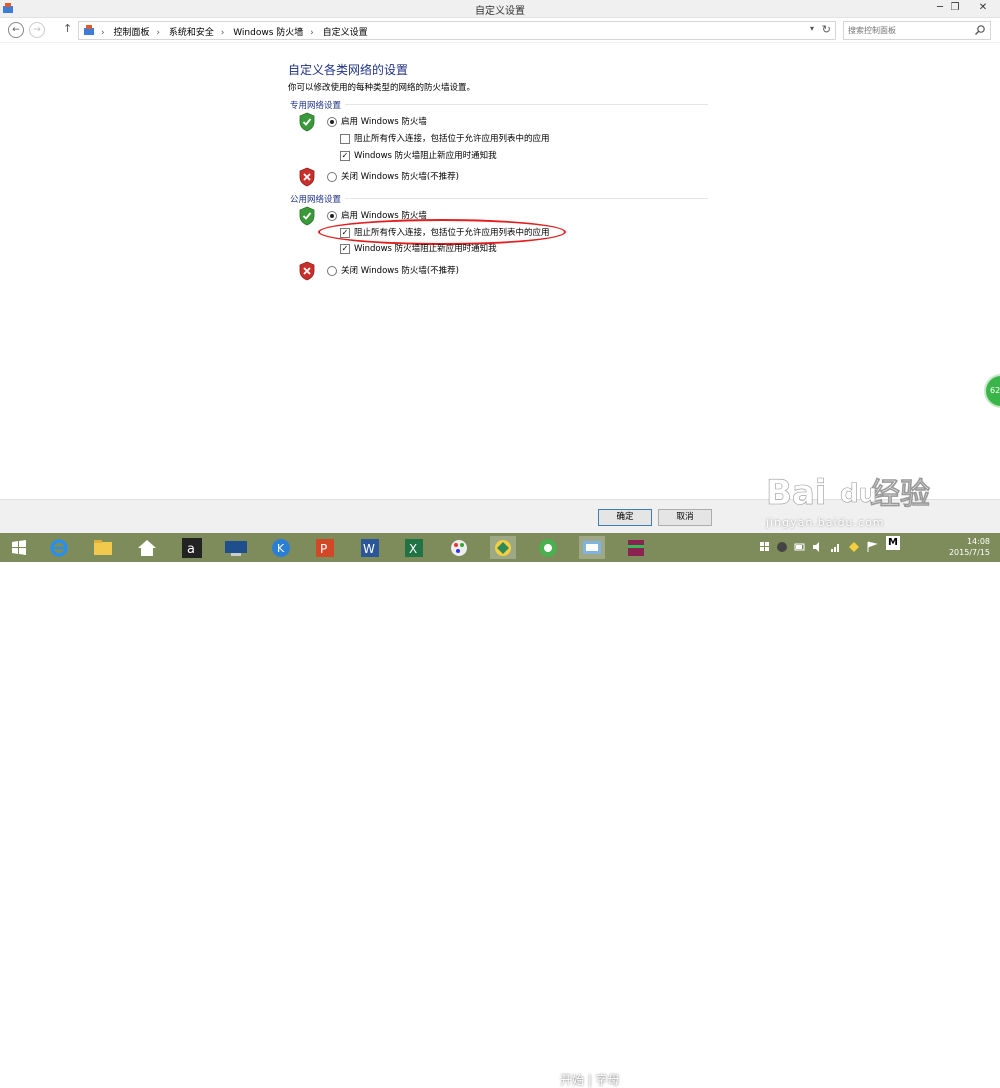 This screenshot has width=1000, height=1088. Describe the element at coordinates (969, 552) in the screenshot. I see `clock-date: 2015/7/15` at that location.